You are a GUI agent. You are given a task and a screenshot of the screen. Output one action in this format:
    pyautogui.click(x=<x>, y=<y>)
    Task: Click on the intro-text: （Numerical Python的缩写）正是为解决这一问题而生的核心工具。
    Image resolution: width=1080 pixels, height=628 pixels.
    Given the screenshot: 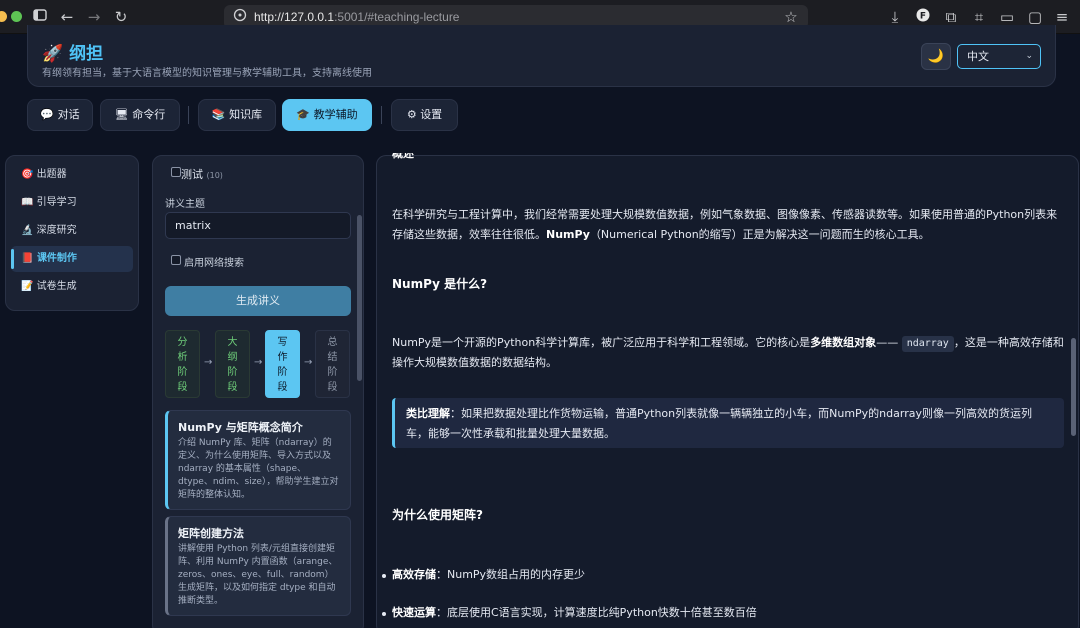 What is the action you would take?
    pyautogui.click(x=759, y=234)
    